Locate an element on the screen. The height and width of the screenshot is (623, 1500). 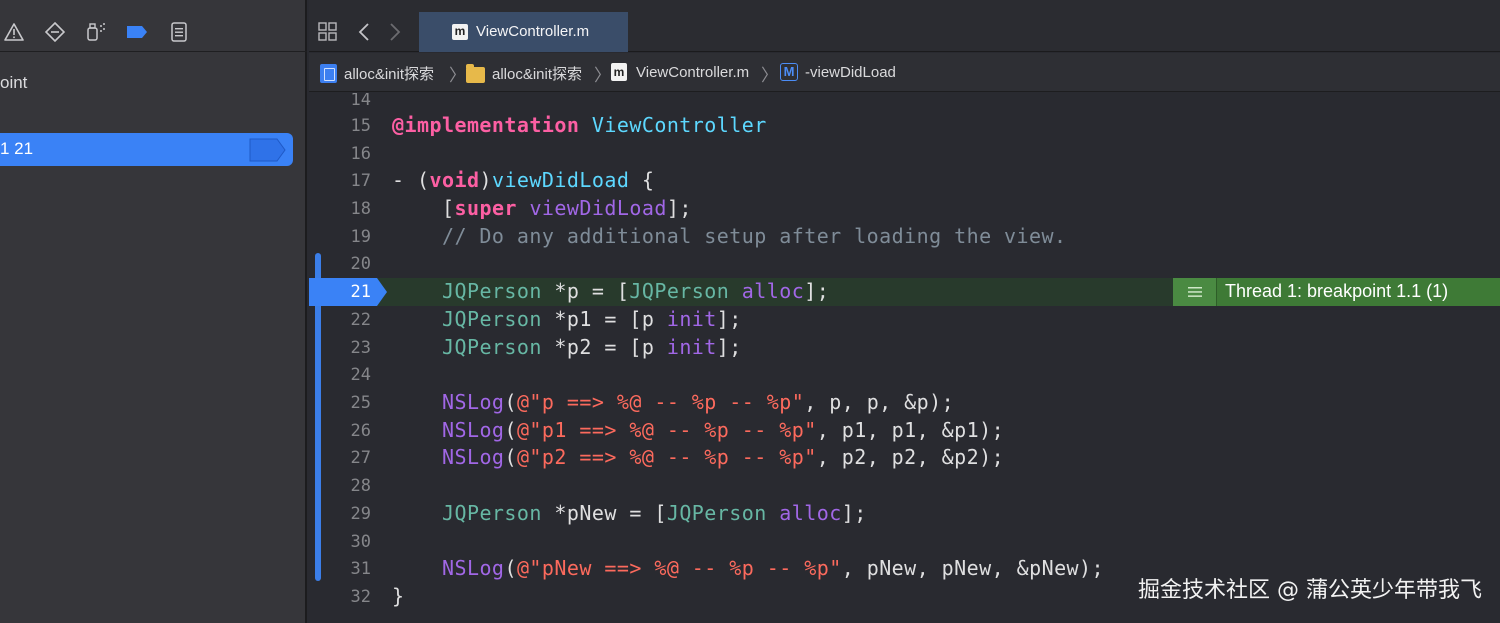
breakpoint-group-label: oint is located at coordinates (14, 82).